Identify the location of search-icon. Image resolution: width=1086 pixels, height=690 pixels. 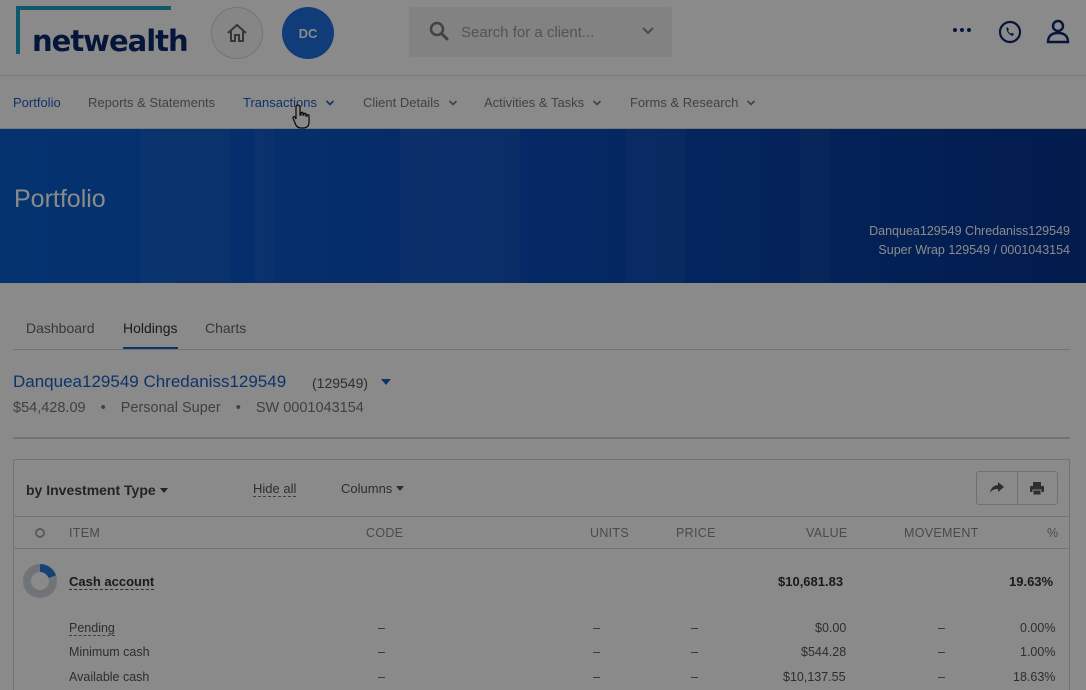
(439, 31).